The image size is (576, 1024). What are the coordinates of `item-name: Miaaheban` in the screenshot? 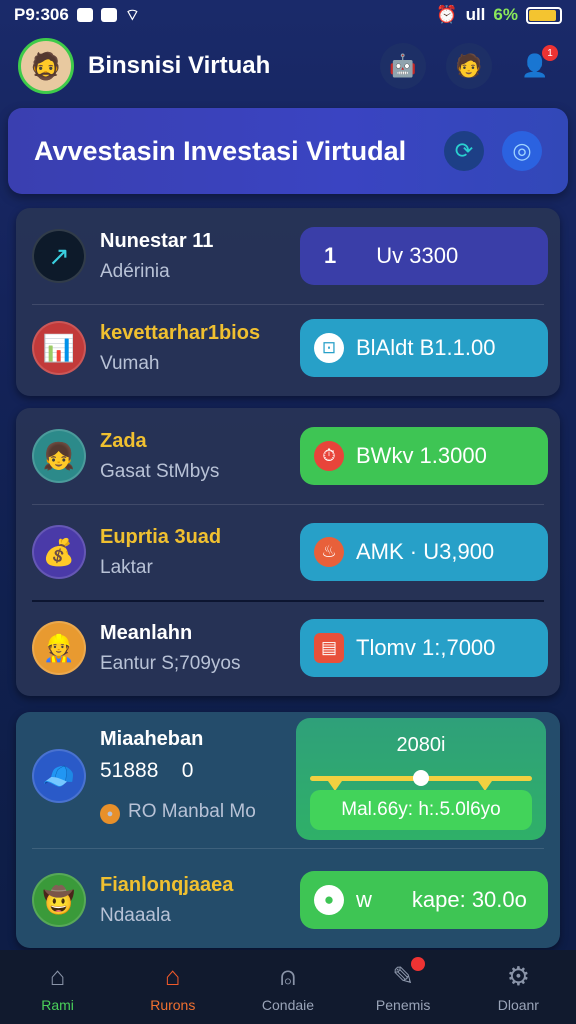 It's located at (152, 739).